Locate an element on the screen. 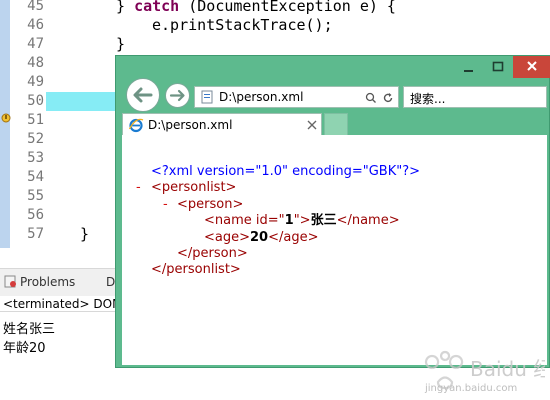 The height and width of the screenshot is (400, 550). new-tab-button is located at coordinates (336, 124).